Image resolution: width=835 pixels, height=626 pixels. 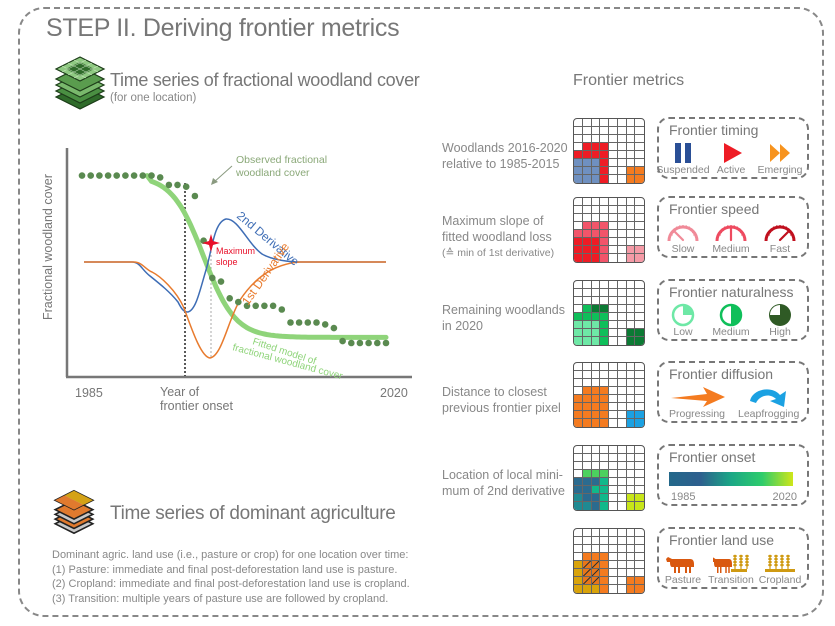 What do you see at coordinates (683, 315) in the screenshot?
I see `pie-quarter-icon` at bounding box center [683, 315].